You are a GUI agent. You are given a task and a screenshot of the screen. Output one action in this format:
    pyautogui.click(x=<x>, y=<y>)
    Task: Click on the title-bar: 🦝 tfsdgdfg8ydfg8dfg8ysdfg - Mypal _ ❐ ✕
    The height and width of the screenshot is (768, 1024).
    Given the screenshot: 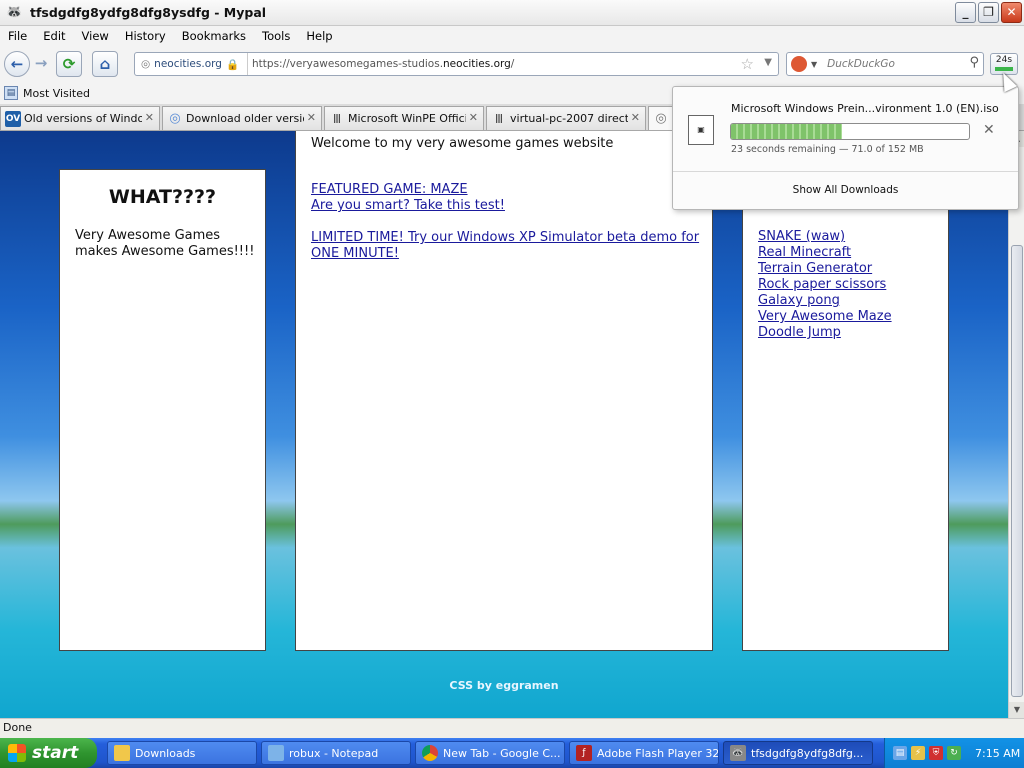 What is the action you would take?
    pyautogui.click(x=512, y=13)
    